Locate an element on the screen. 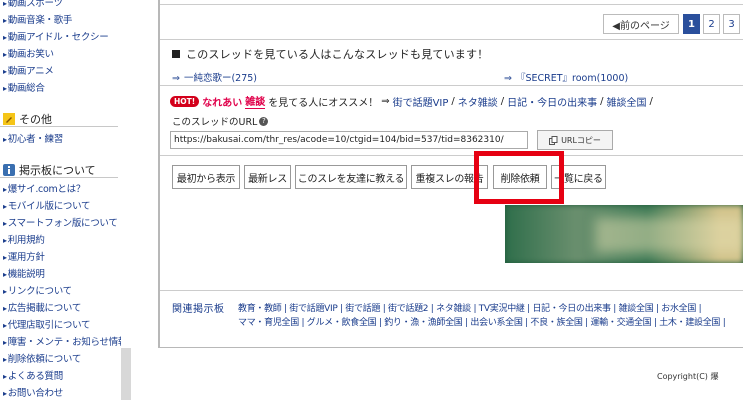 This screenshot has height=400, width=743. delete-request-button: 削除依頼 is located at coordinates (520, 177).